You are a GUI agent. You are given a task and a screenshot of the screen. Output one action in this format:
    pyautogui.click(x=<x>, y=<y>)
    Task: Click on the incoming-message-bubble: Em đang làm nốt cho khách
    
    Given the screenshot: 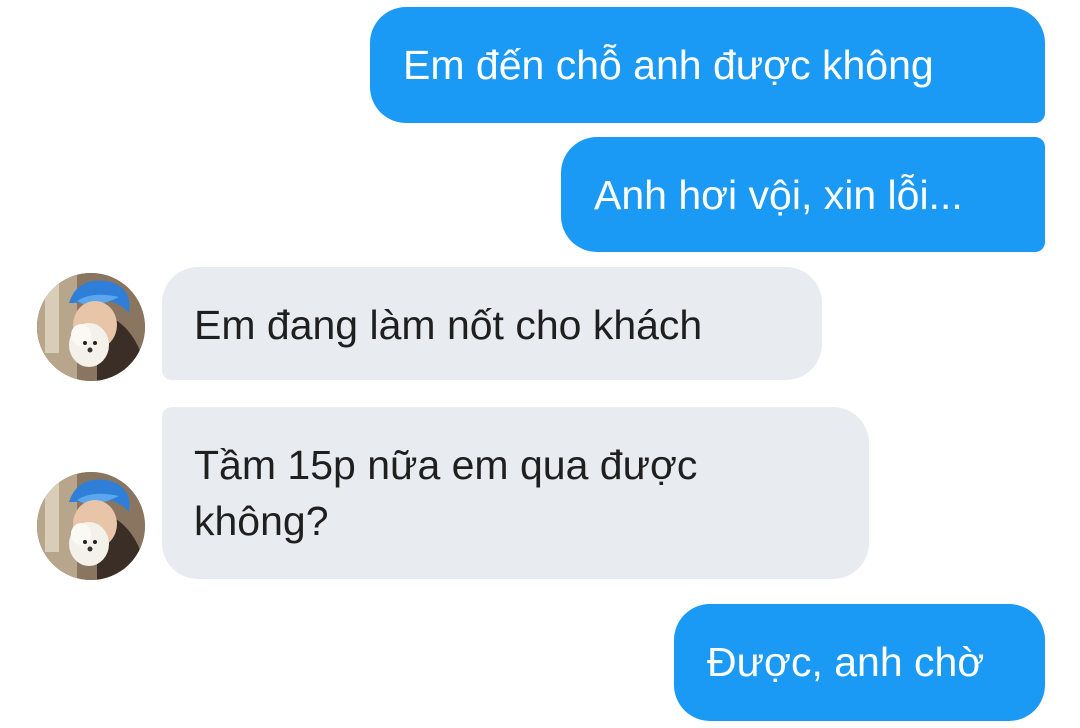 What is the action you would take?
    pyautogui.click(x=492, y=323)
    